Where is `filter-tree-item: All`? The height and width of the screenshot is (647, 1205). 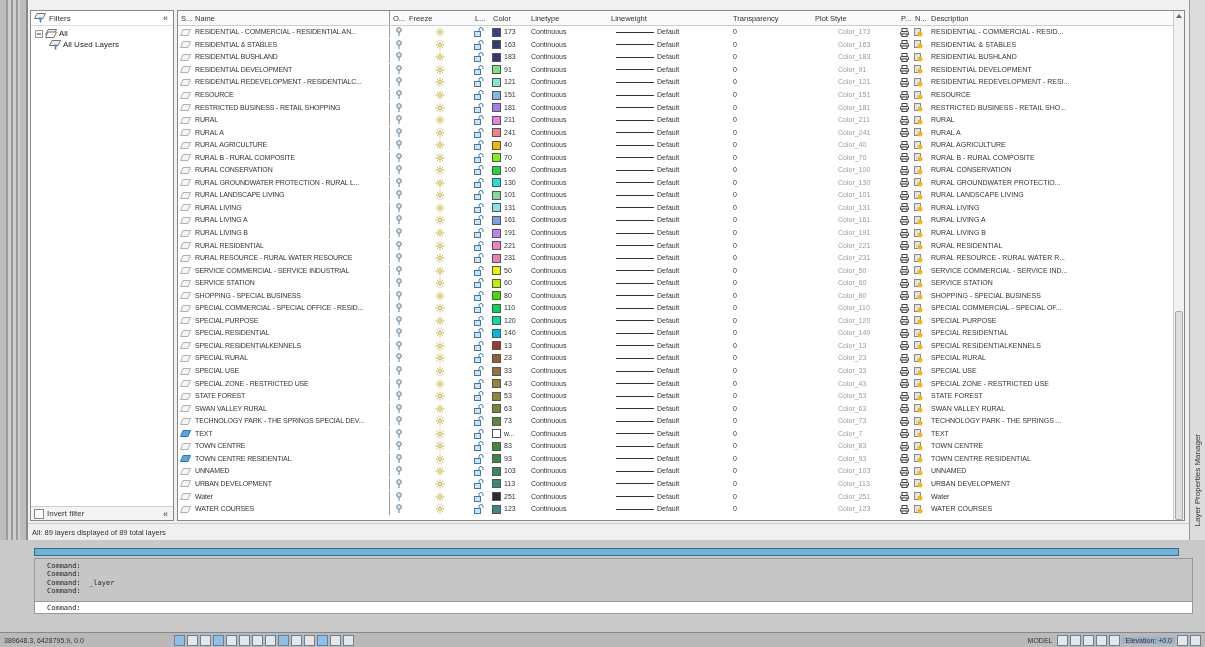
filter-tree-item: All is located at coordinates (63, 33).